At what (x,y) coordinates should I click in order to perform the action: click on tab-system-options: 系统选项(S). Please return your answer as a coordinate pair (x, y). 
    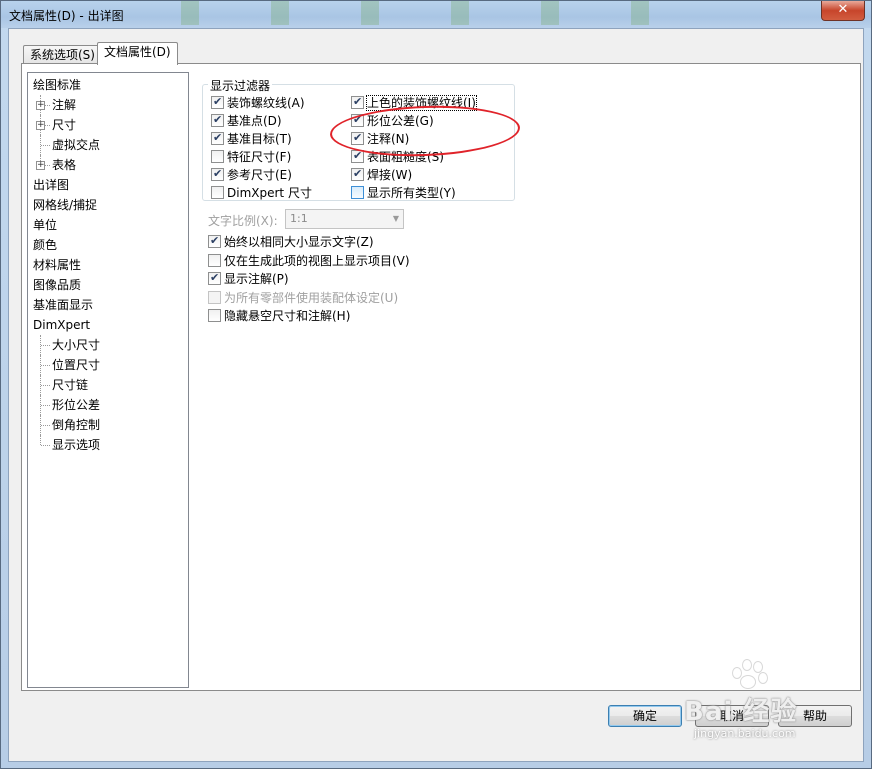
    Looking at the image, I should click on (62, 54).